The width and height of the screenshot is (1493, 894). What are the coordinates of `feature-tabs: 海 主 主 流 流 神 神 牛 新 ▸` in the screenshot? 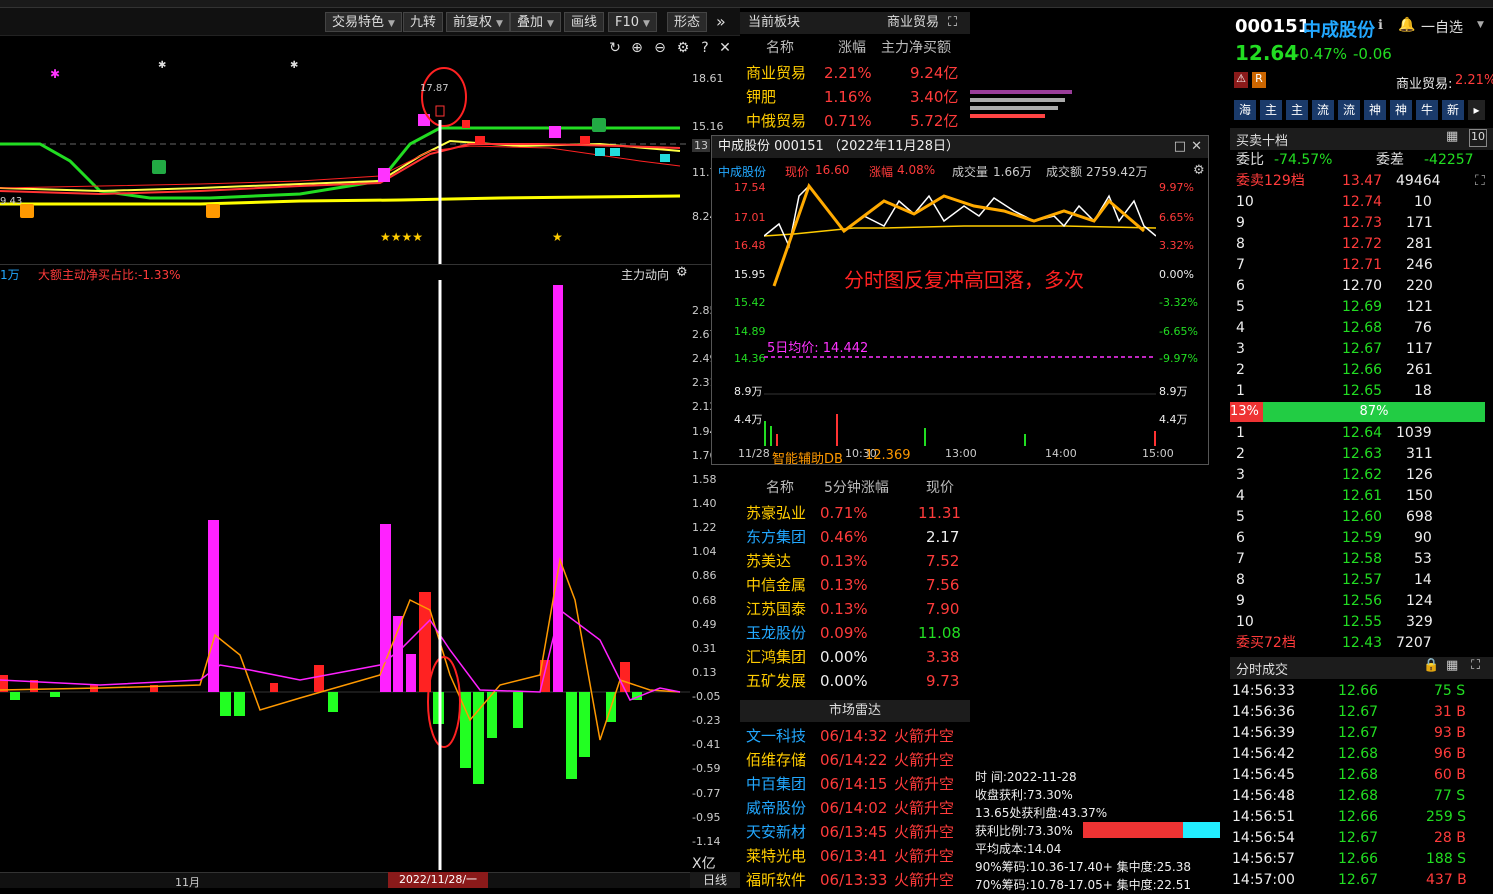 It's located at (1359, 110).